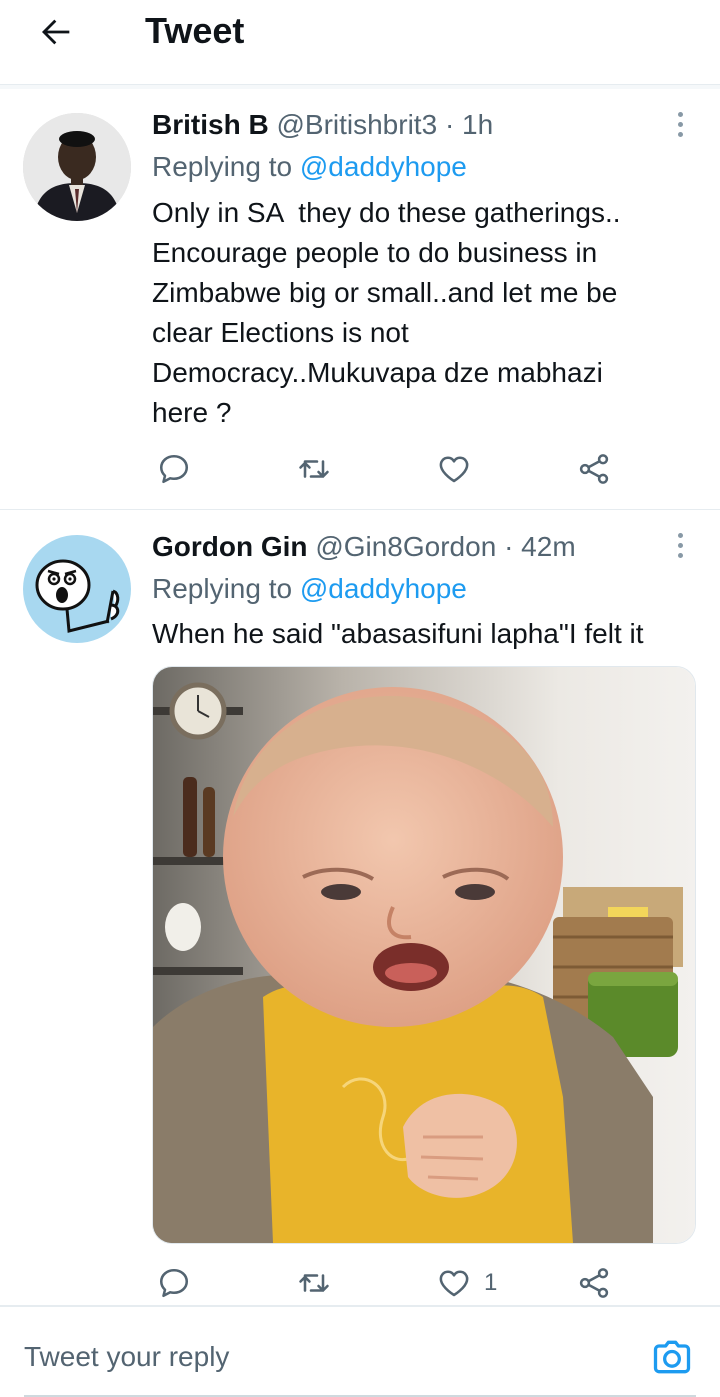 The image size is (720, 1397). I want to click on like-button: 1, so click(466, 1283).